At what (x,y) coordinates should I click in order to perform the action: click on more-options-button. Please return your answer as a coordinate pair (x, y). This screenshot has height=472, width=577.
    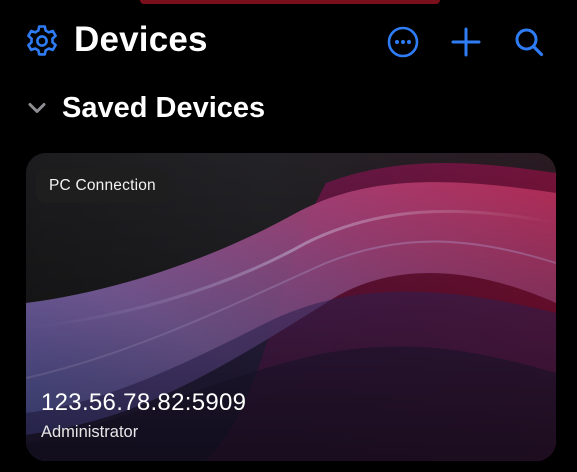
    Looking at the image, I should click on (403, 42).